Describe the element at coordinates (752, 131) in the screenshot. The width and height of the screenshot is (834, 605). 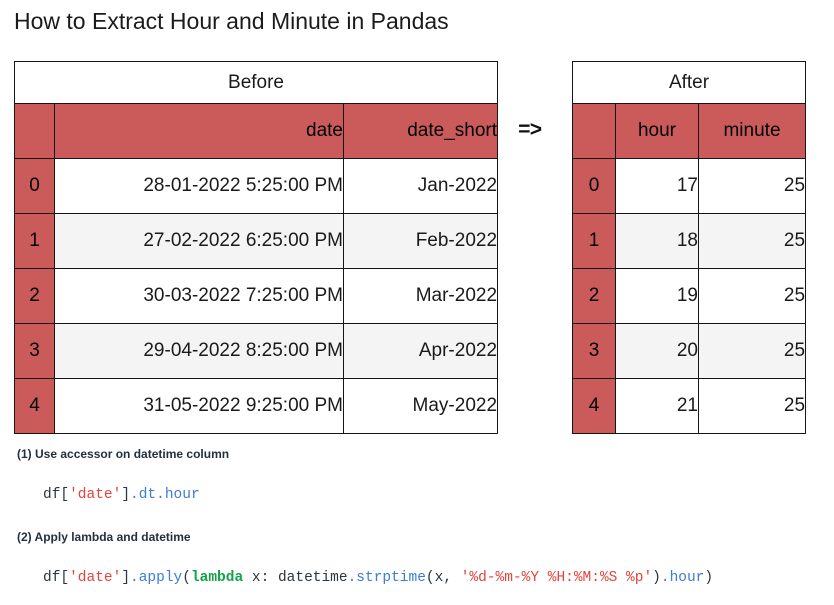
I see `after-column-header-minute: minute` at that location.